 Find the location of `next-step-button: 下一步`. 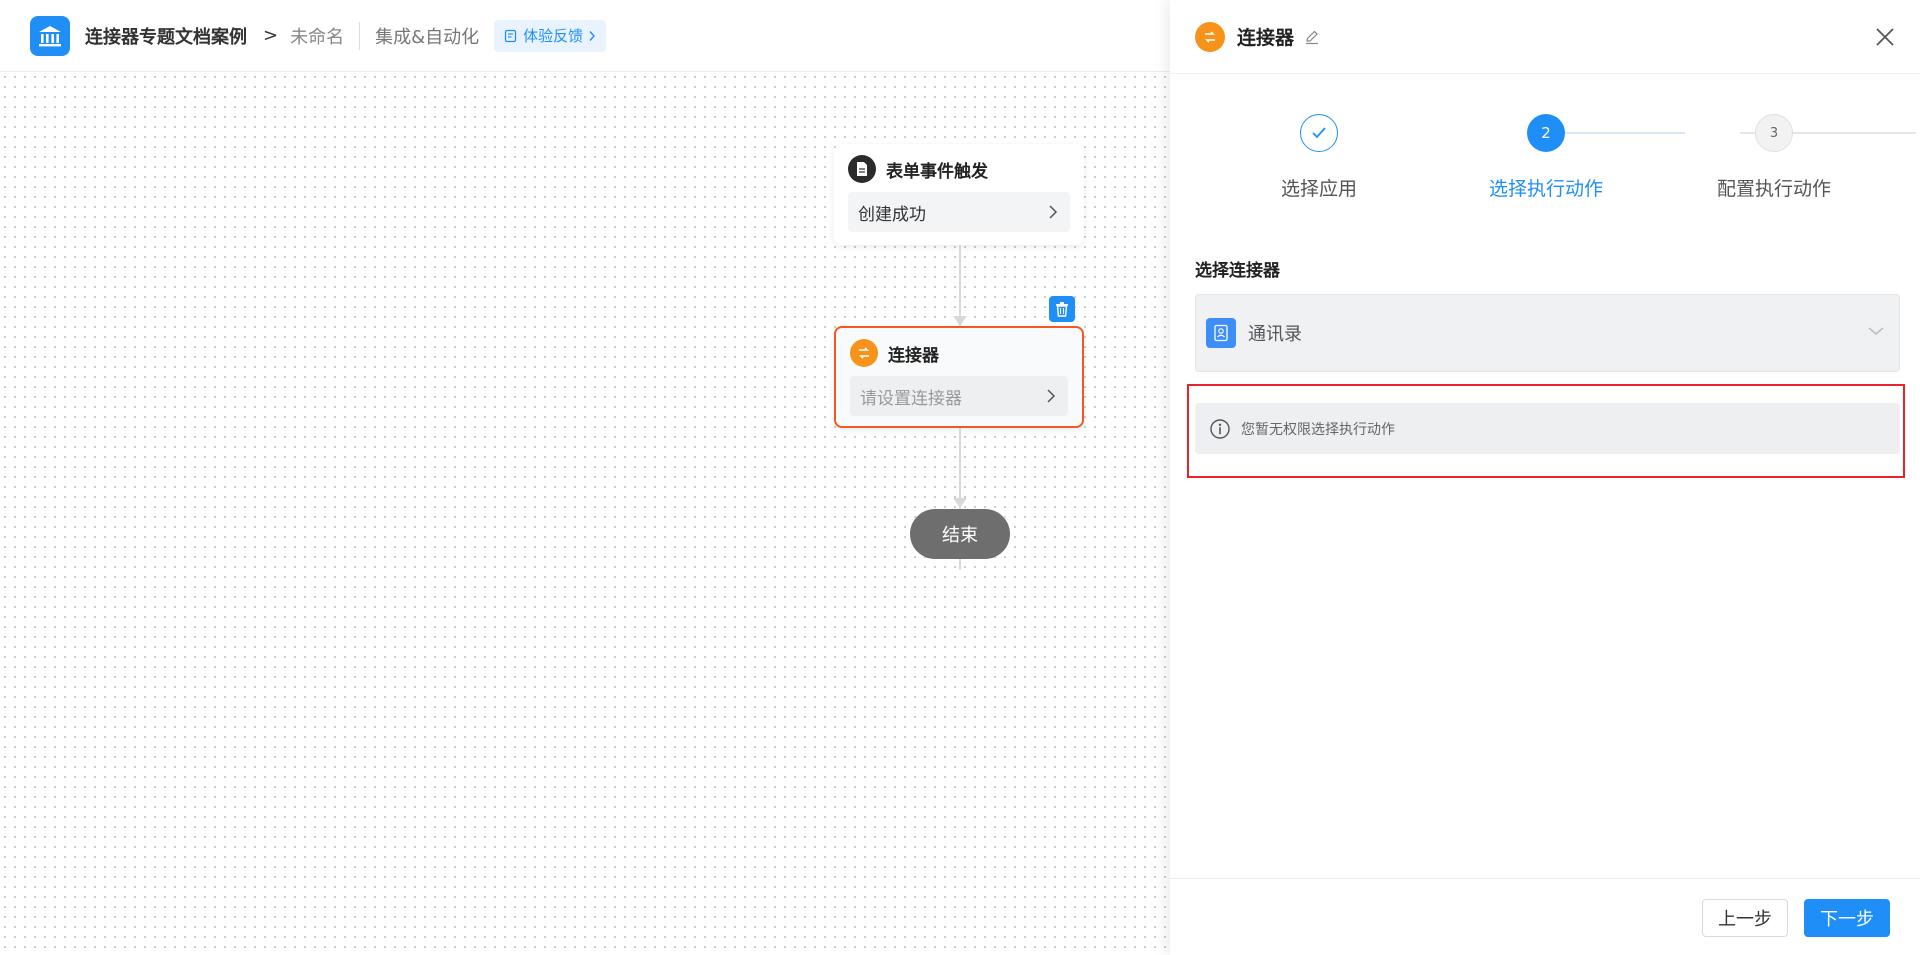

next-step-button: 下一步 is located at coordinates (1847, 918).